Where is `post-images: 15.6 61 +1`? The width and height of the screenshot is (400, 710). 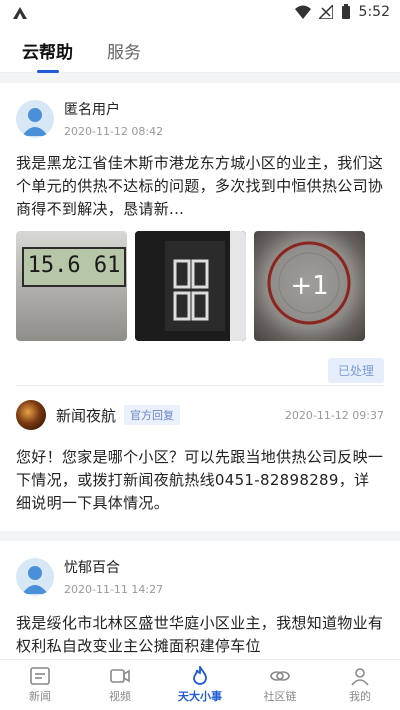 post-images: 15.6 61 +1 is located at coordinates (200, 286).